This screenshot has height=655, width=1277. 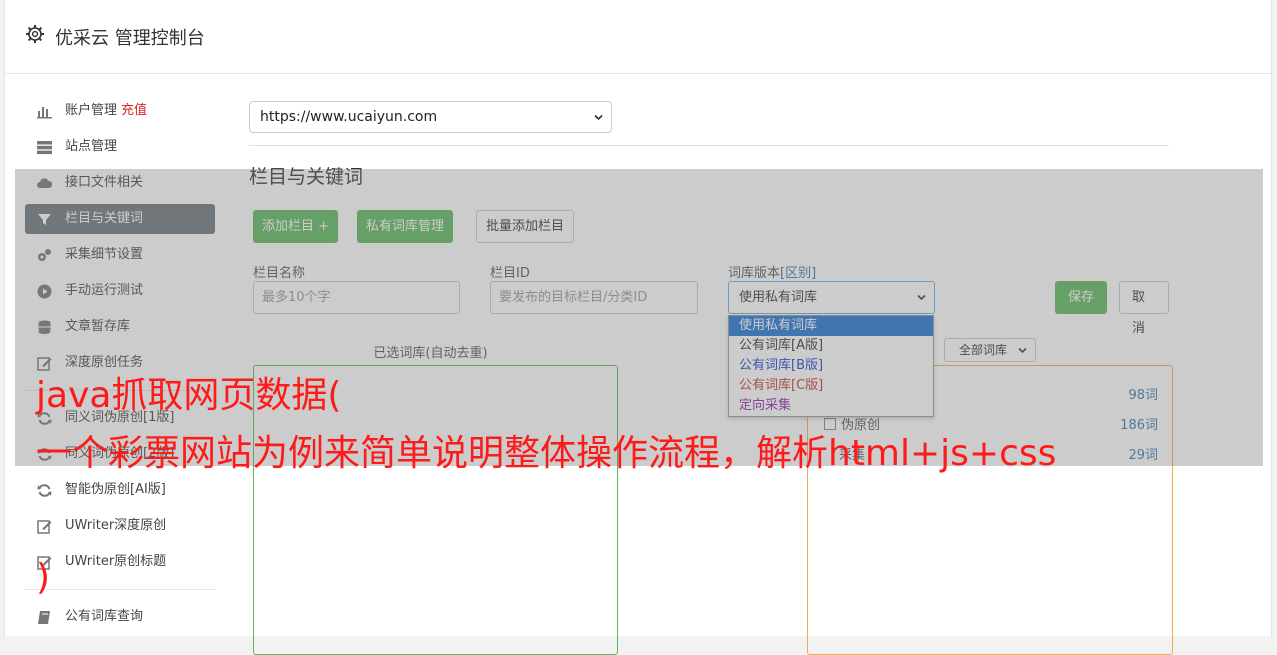 What do you see at coordinates (189, 395) in the screenshot?
I see `overlay-title-line-1: java抓取网页数据(` at bounding box center [189, 395].